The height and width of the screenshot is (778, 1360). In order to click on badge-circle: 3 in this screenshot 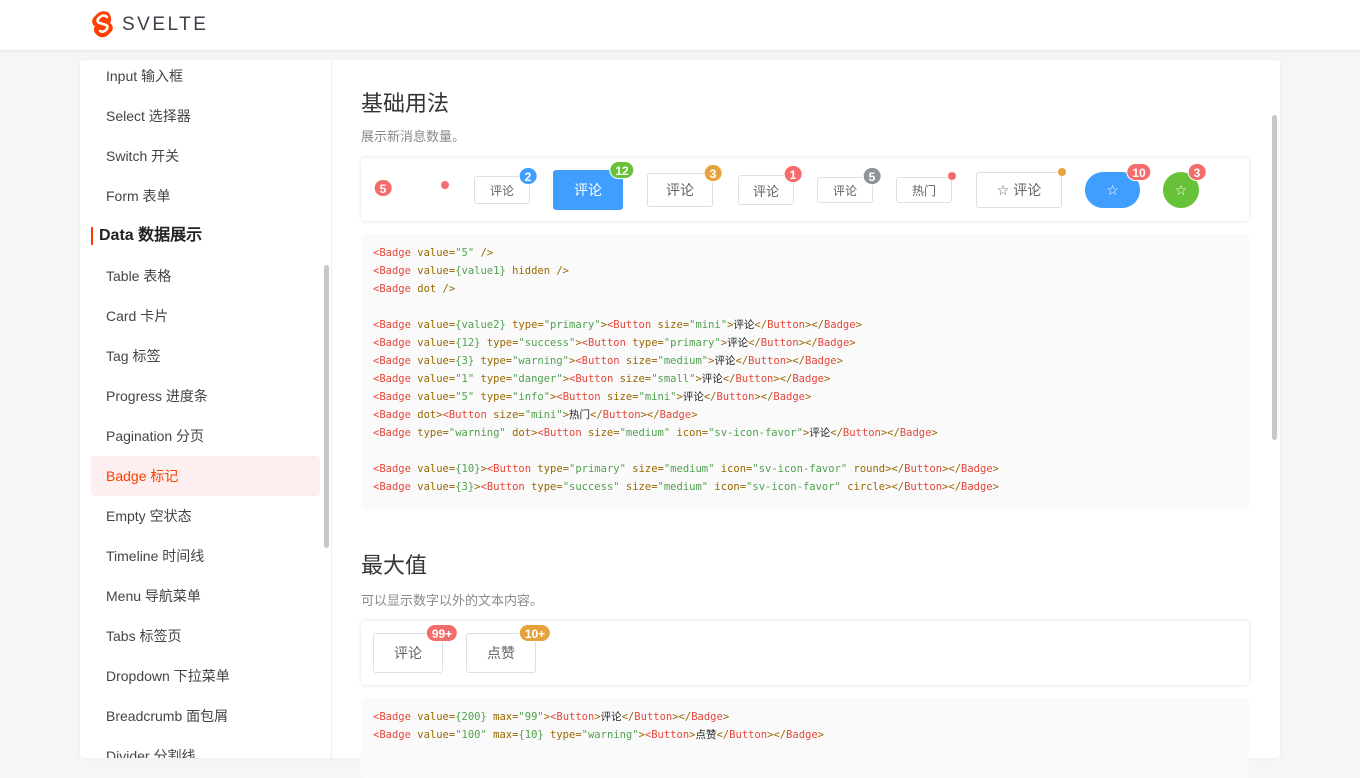, I will do `click(1197, 172)`.